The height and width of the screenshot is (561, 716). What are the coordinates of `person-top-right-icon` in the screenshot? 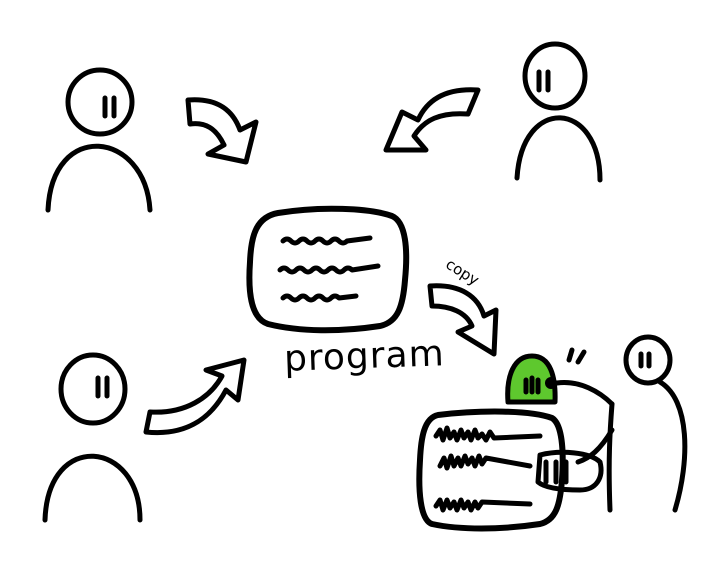 It's located at (558, 112).